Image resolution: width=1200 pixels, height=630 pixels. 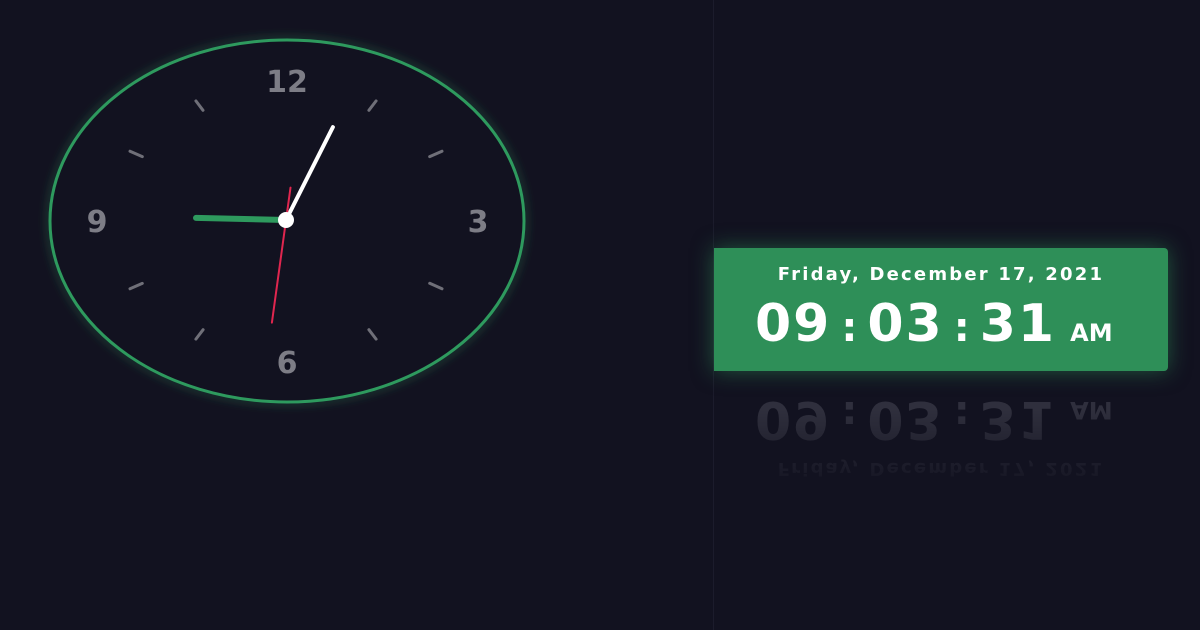 I want to click on center-pin, so click(x=286, y=220).